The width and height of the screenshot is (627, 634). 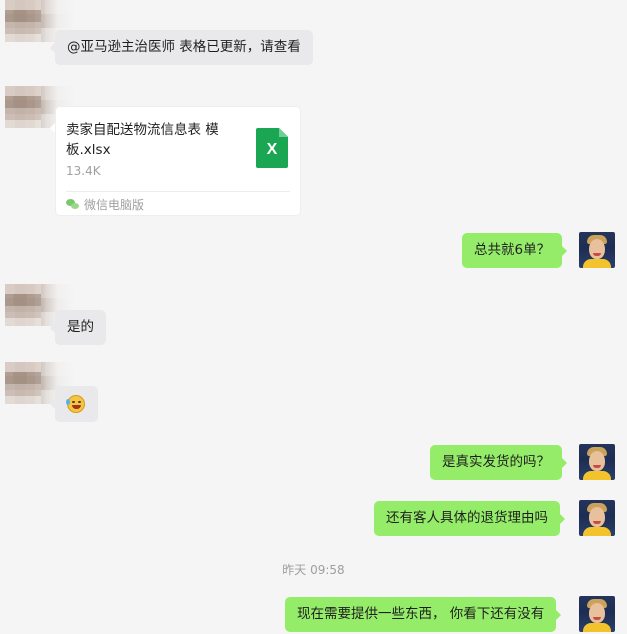 What do you see at coordinates (83, 171) in the screenshot?
I see `file-size: 13.4K` at bounding box center [83, 171].